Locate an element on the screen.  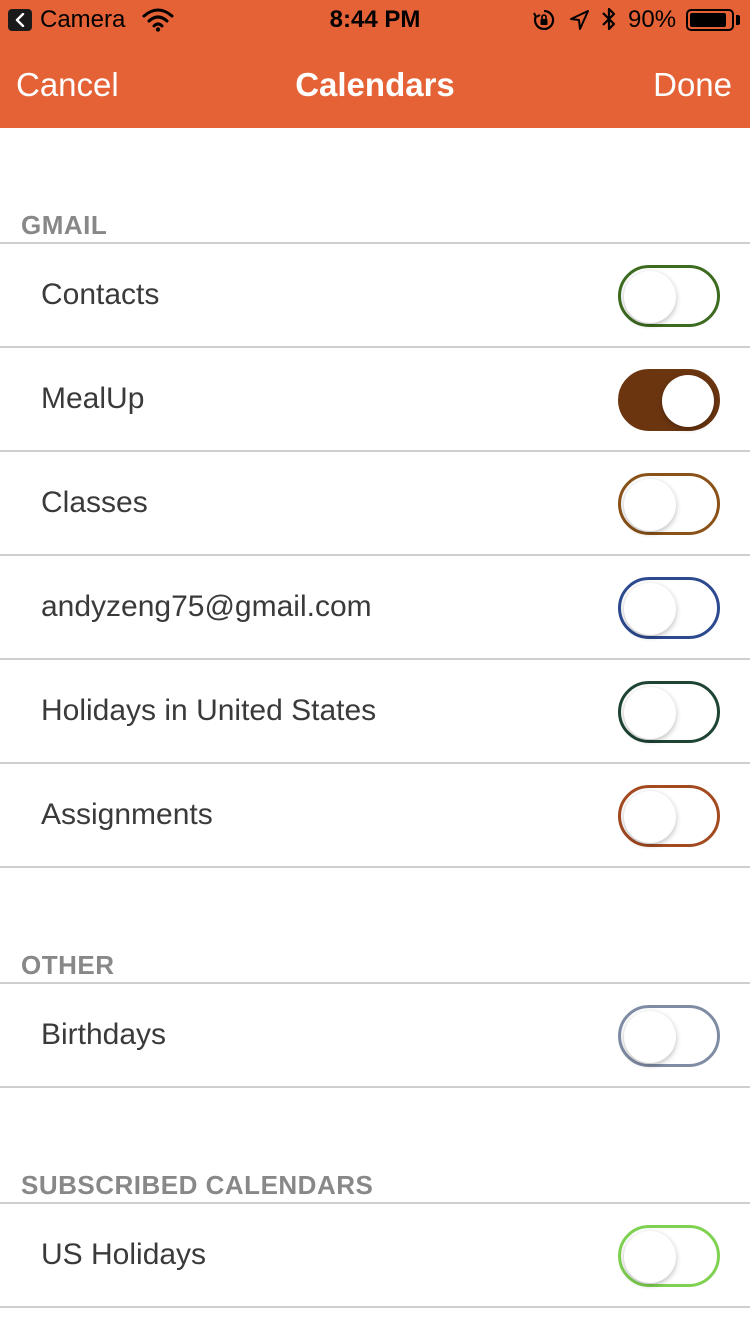
navigation-header: Camera 8:44 PM 90% Cancel Calendars Done is located at coordinates (375, 64).